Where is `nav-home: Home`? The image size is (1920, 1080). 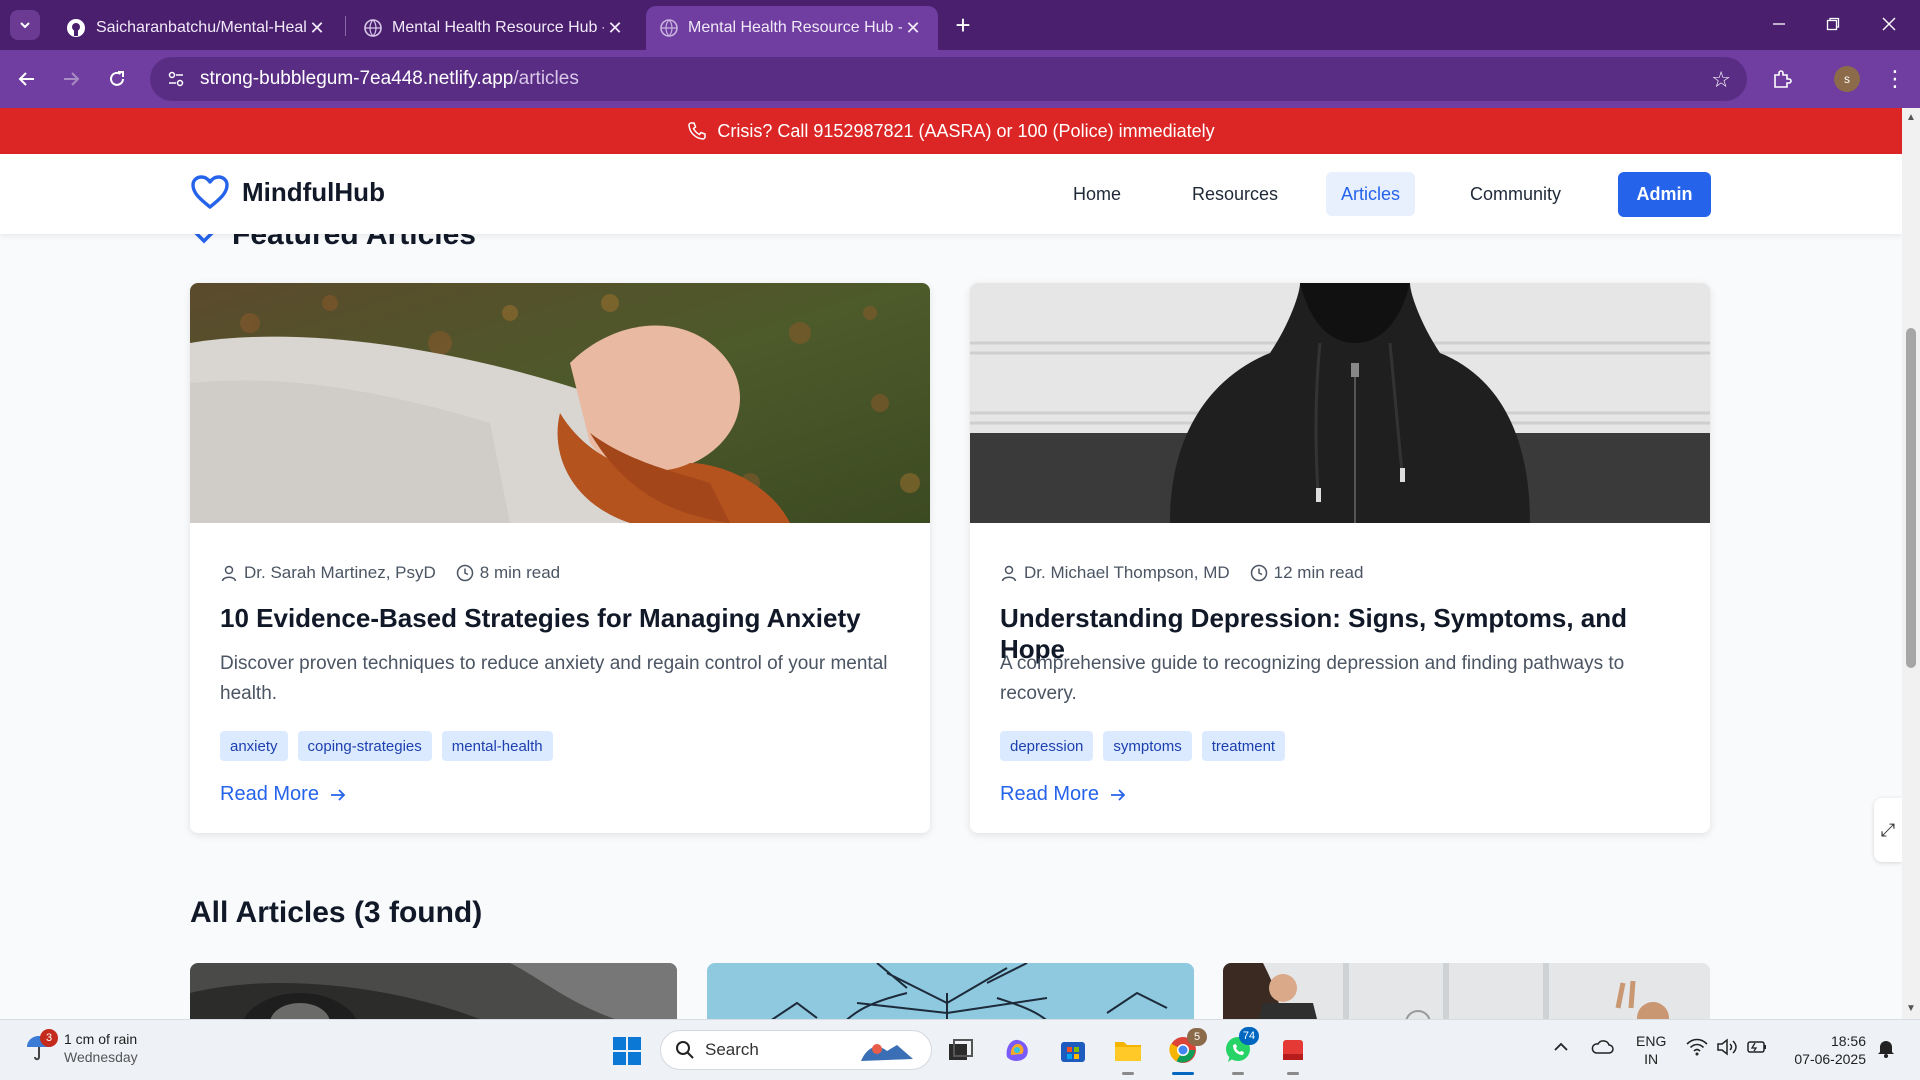
nav-home: Home is located at coordinates (1097, 194).